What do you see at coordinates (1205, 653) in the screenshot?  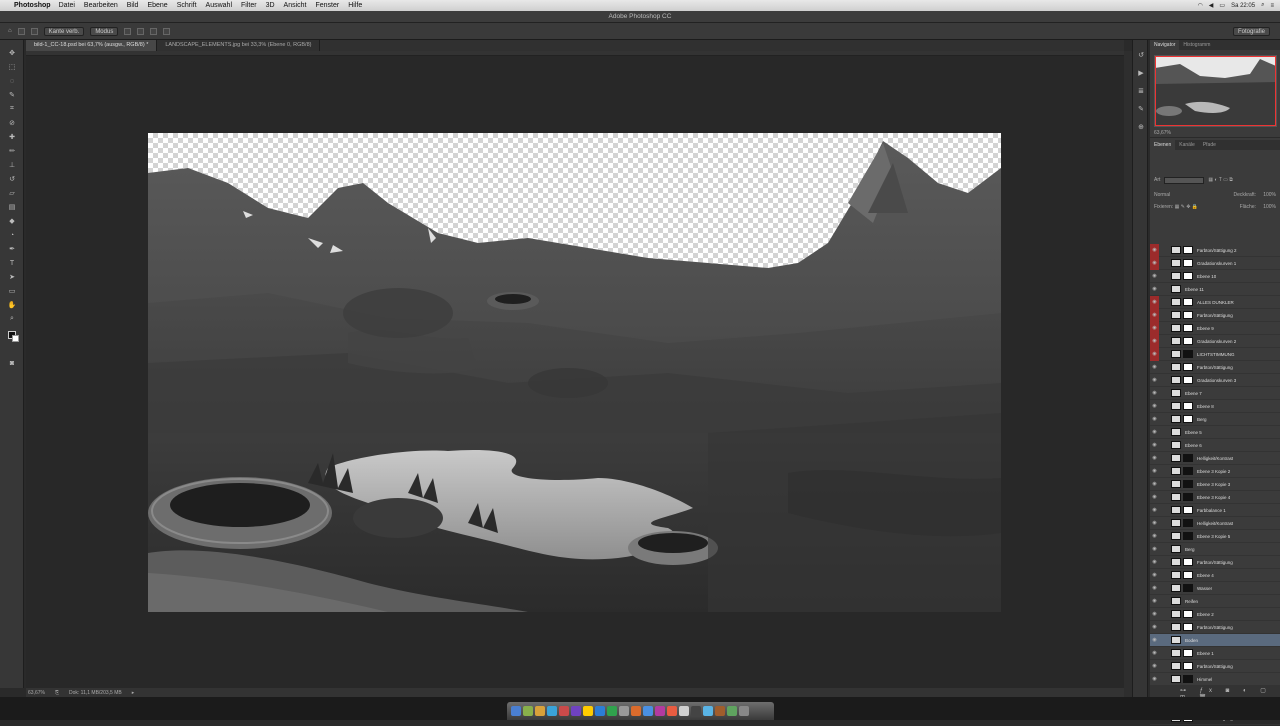 I see `layer-name: Ebene 1` at bounding box center [1205, 653].